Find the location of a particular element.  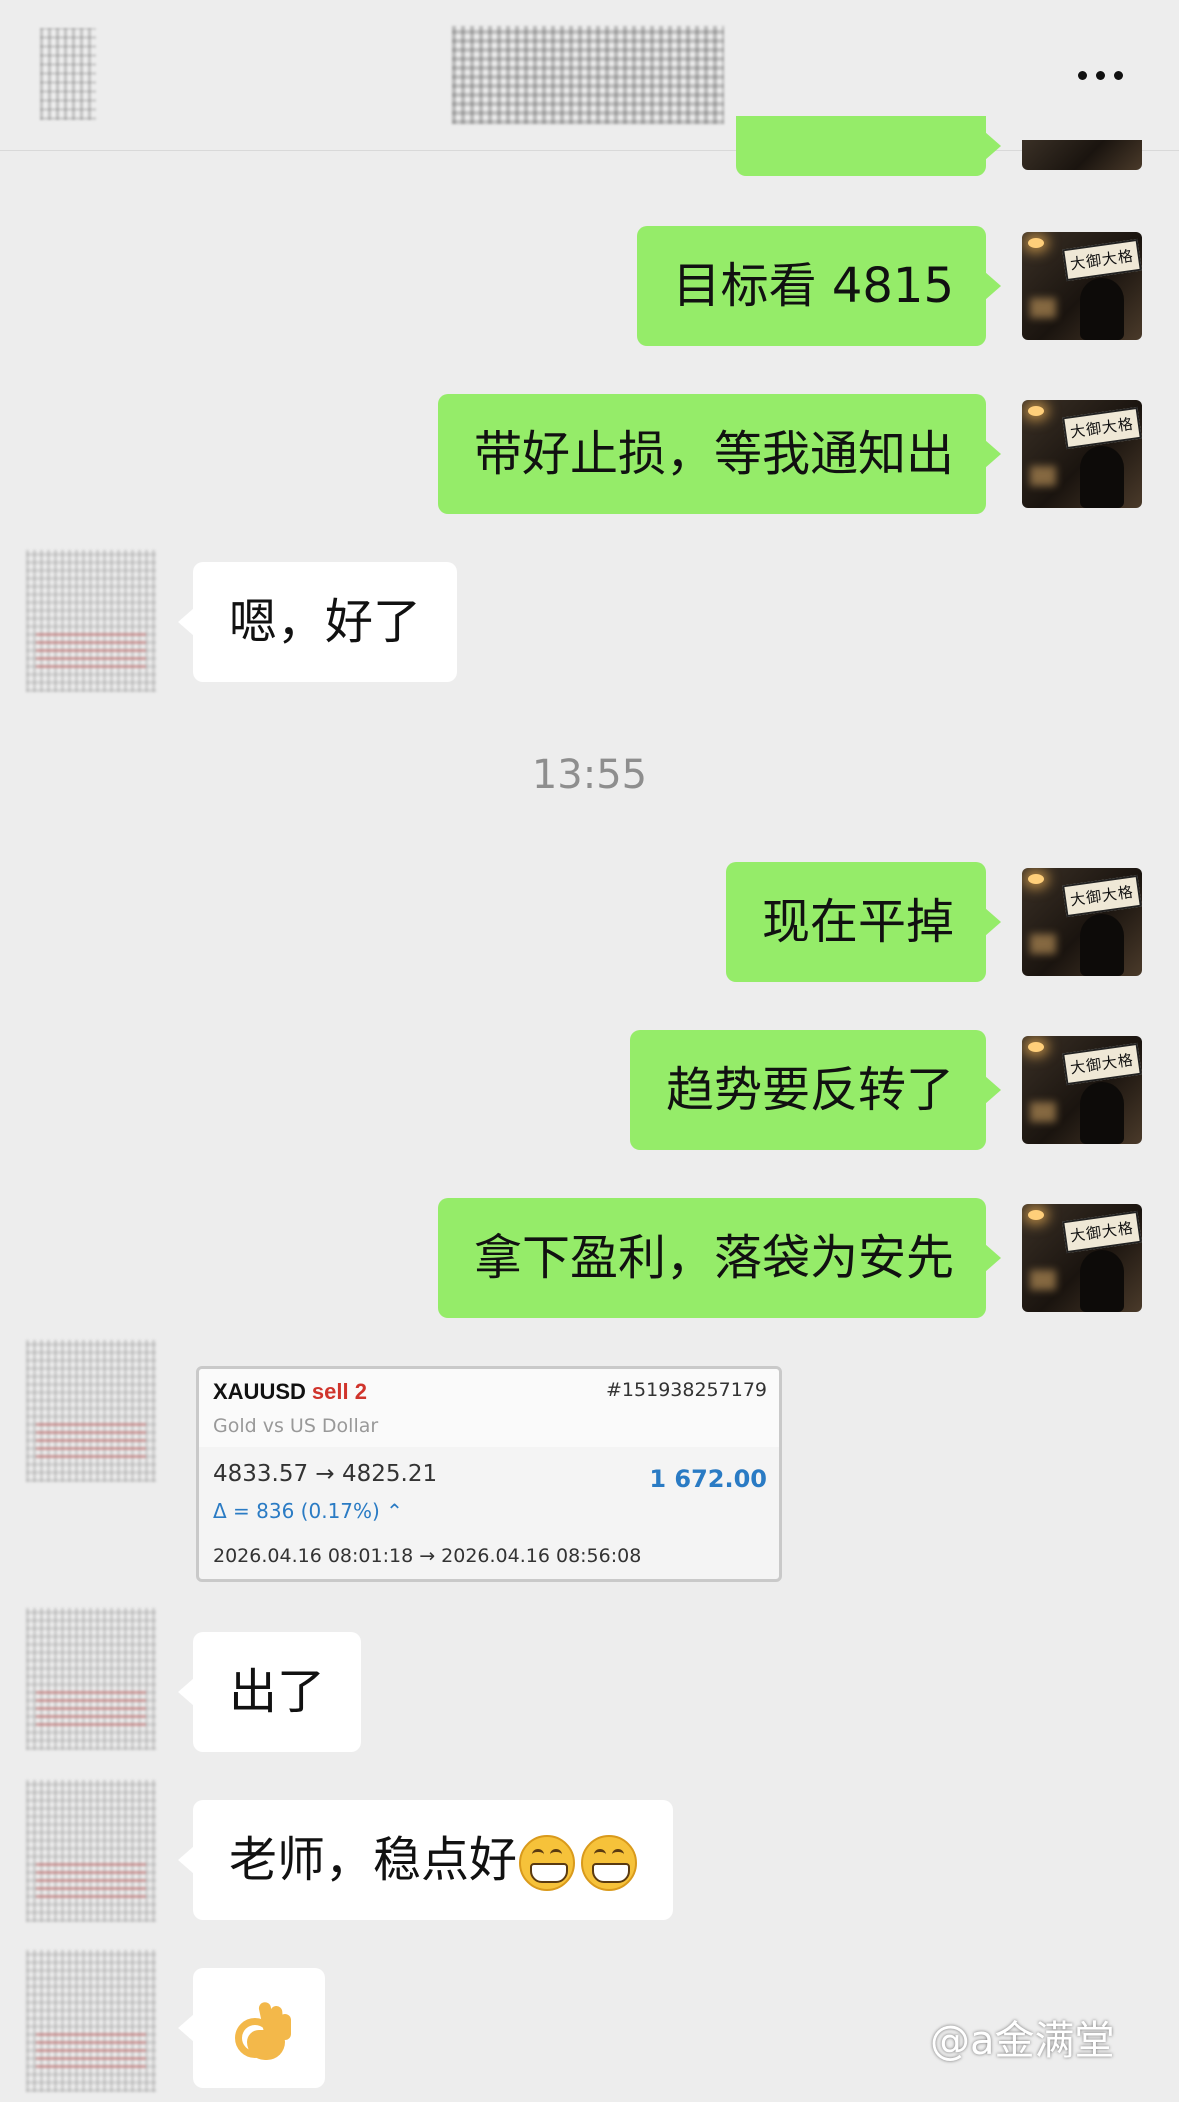

message-bubble: 出了 is located at coordinates (269, 1692).